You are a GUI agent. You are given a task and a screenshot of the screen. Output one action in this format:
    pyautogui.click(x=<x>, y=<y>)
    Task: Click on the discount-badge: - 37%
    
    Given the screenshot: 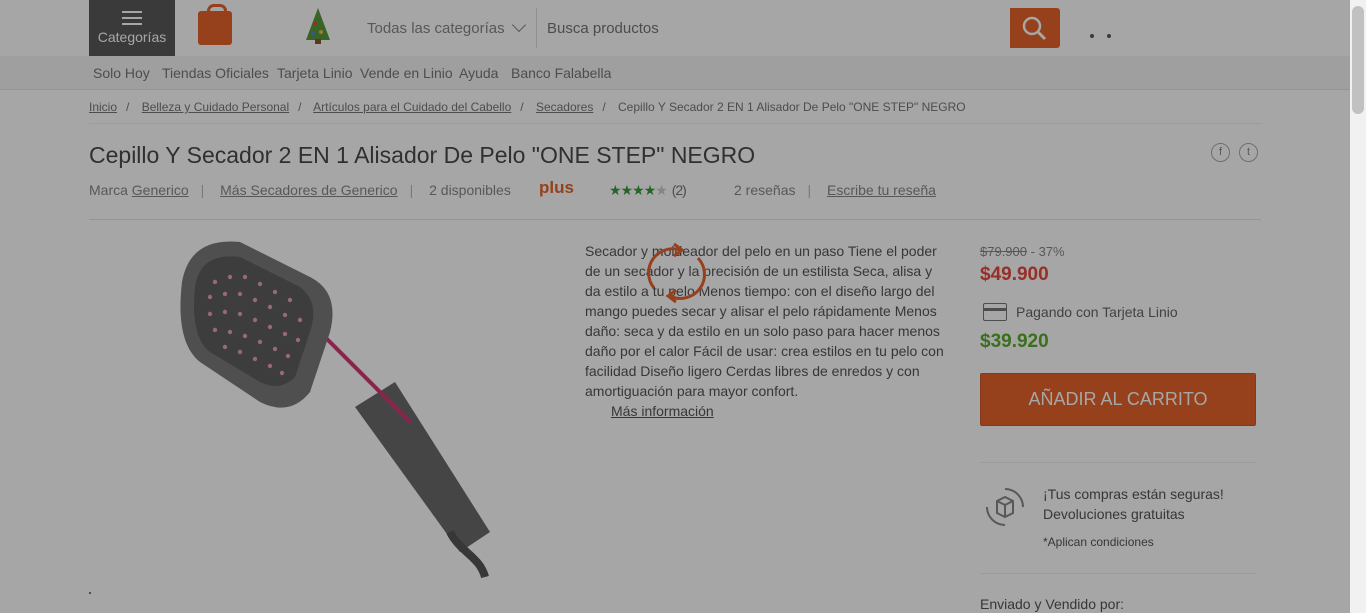 What is the action you would take?
    pyautogui.click(x=1047, y=251)
    